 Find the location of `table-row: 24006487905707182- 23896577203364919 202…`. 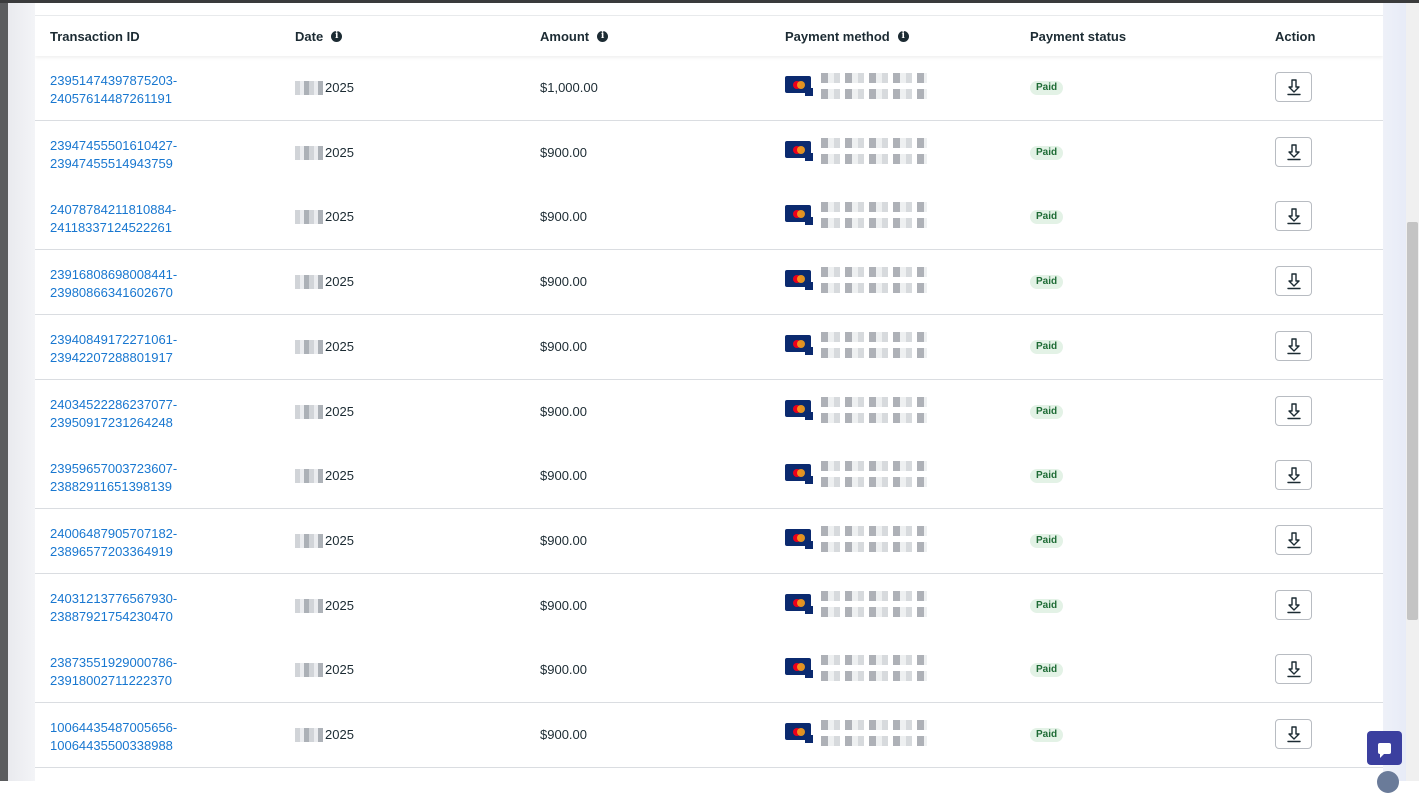

table-row: 24006487905707182- 23896577203364919 202… is located at coordinates (709, 541).